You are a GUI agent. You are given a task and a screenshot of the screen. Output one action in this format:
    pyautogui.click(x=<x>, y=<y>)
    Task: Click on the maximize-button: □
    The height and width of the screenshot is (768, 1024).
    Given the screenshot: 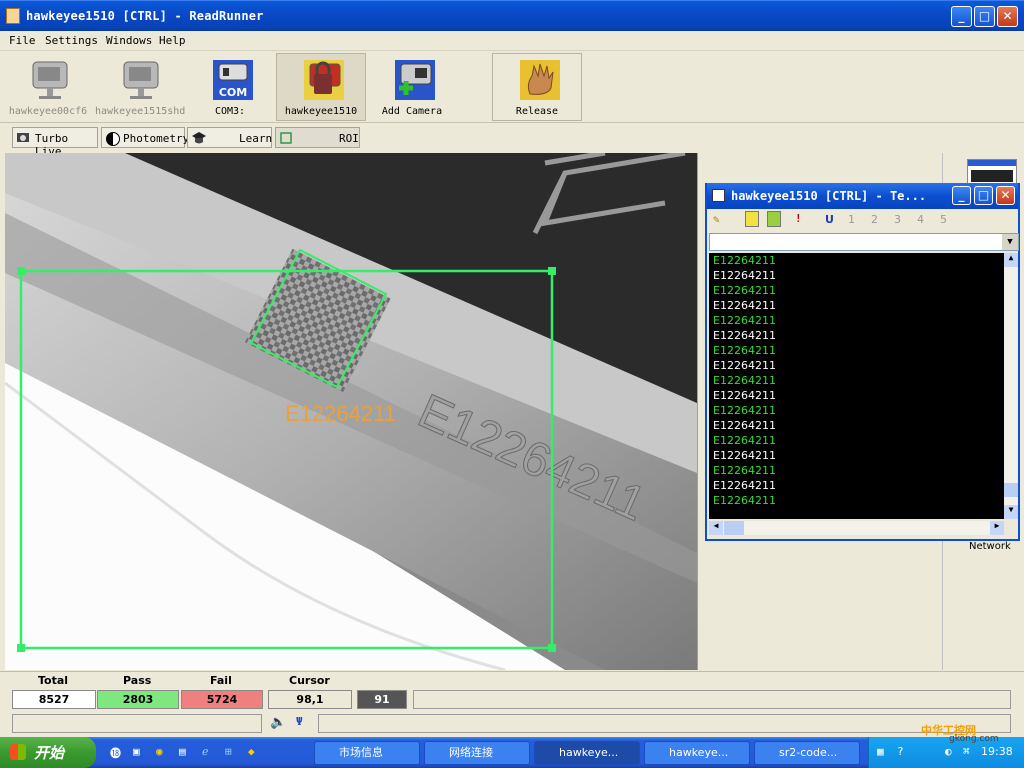 What is the action you would take?
    pyautogui.click(x=984, y=16)
    